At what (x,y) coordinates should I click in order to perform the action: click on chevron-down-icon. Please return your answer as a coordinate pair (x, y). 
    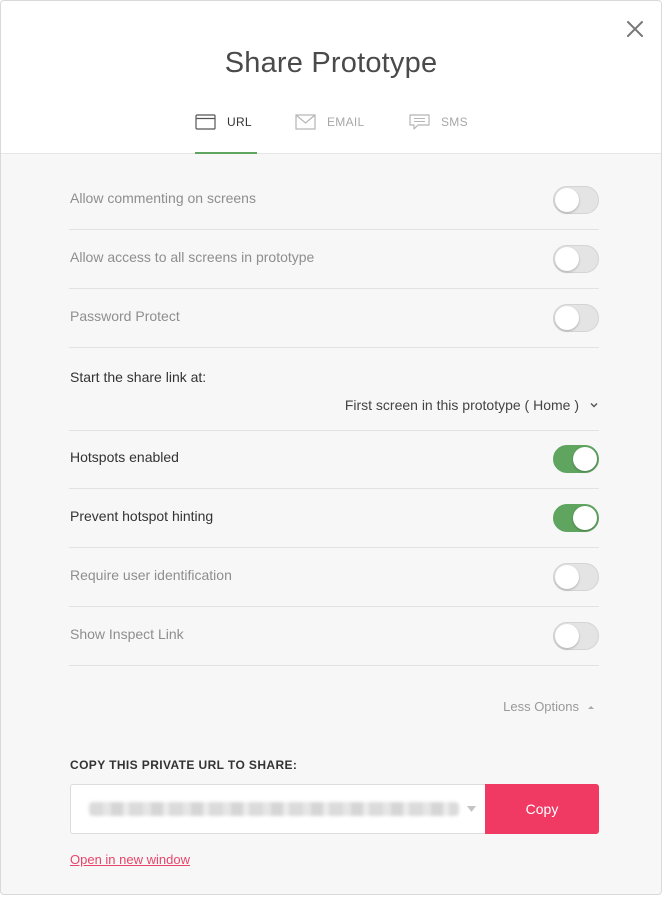
    Looking at the image, I should click on (594, 405).